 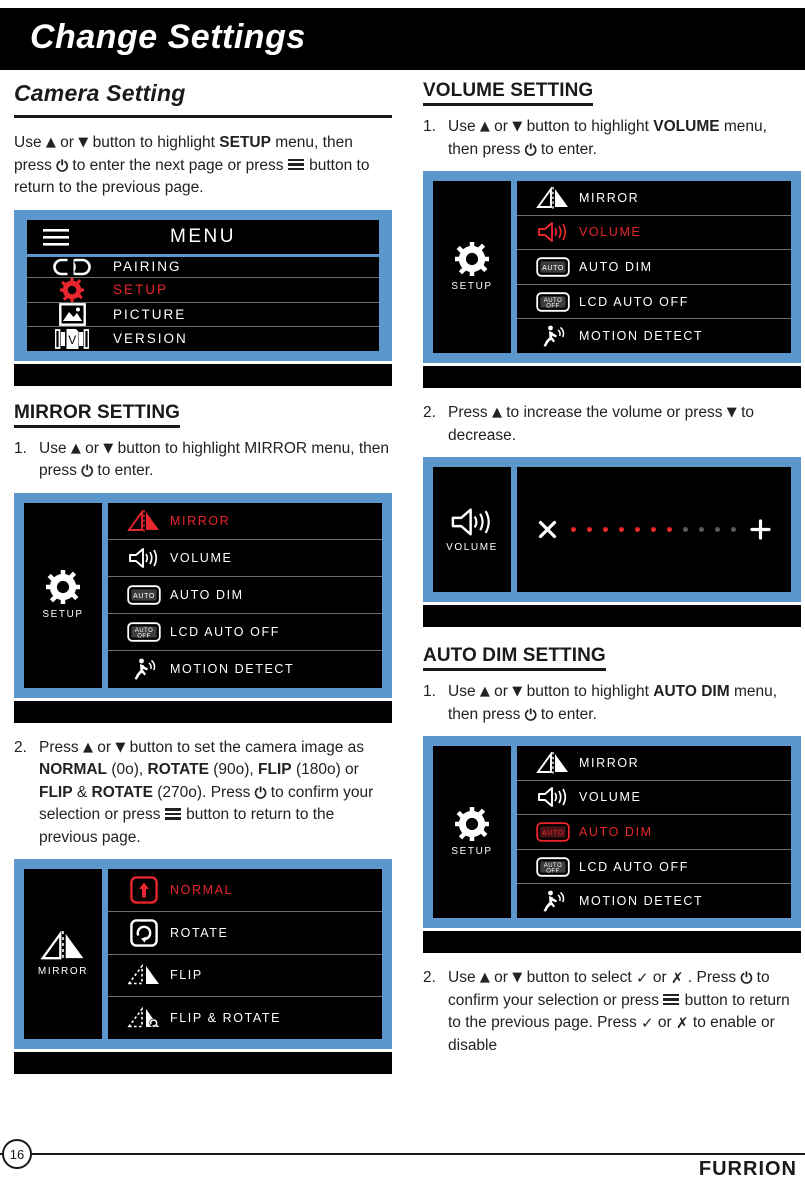 I want to click on volume-slider-screenshot: VOLUME, so click(x=612, y=542).